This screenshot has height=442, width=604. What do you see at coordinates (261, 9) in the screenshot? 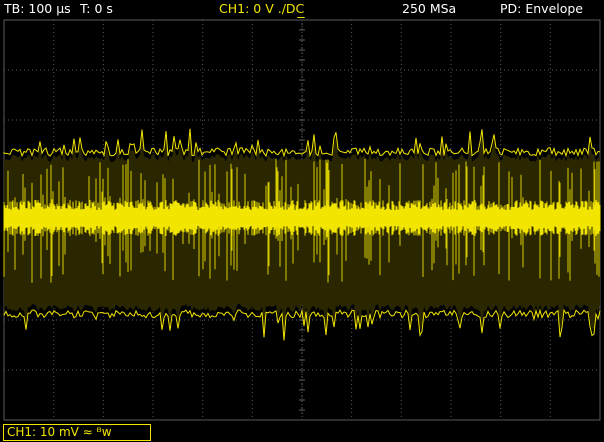
I see `channel1-setting-readout: CH1: 0 V ./DC` at bounding box center [261, 9].